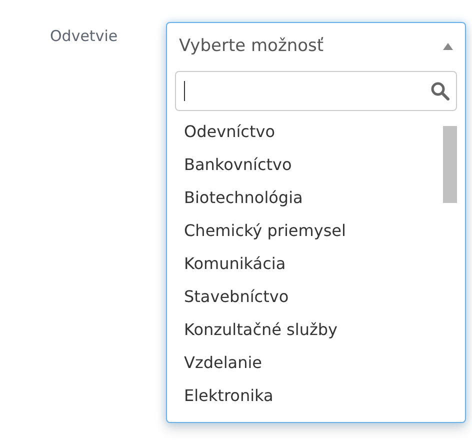 This screenshot has width=472, height=441. I want to click on search-icon, so click(440, 91).